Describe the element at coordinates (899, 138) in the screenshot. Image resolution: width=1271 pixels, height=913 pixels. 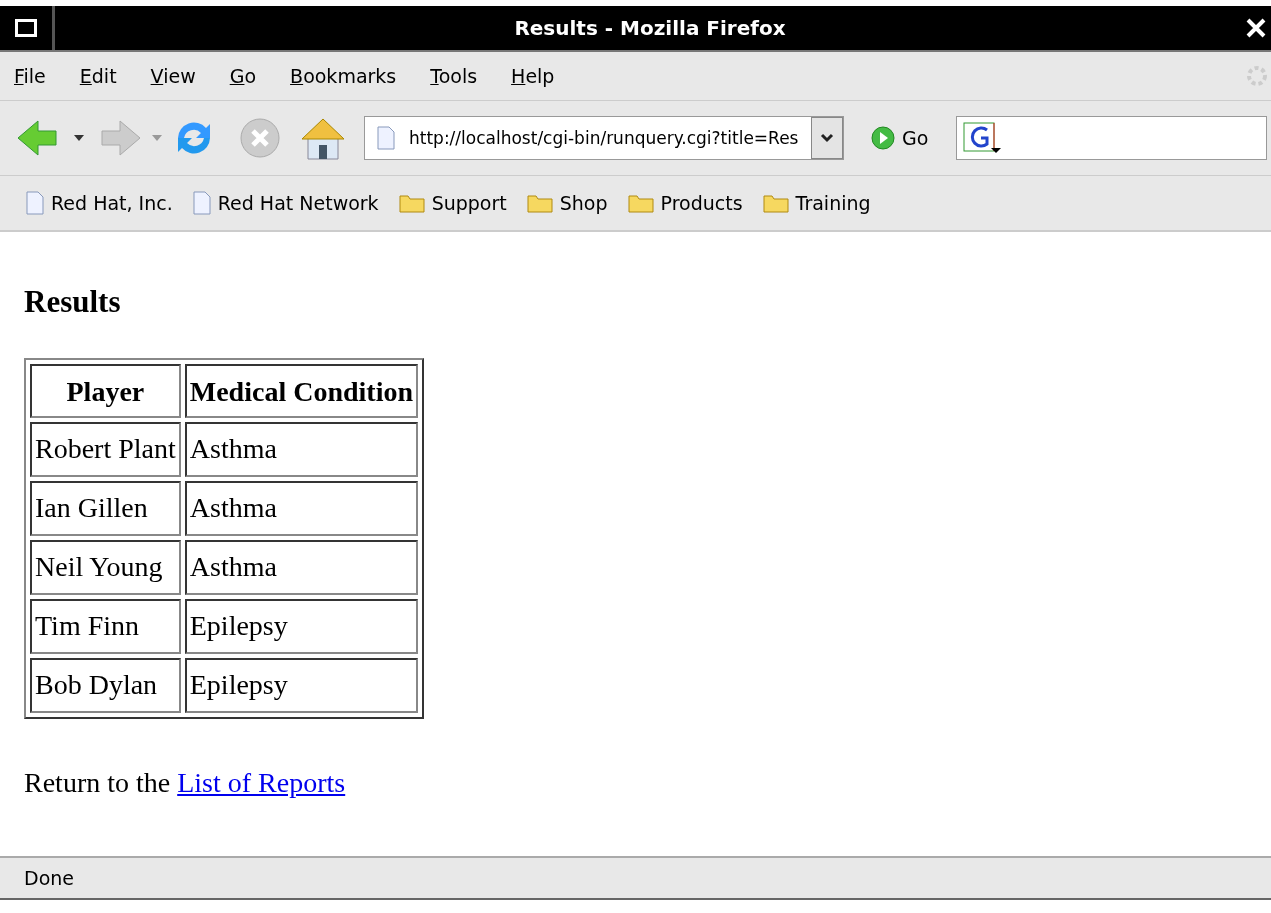
I see `go-button: Go` at that location.